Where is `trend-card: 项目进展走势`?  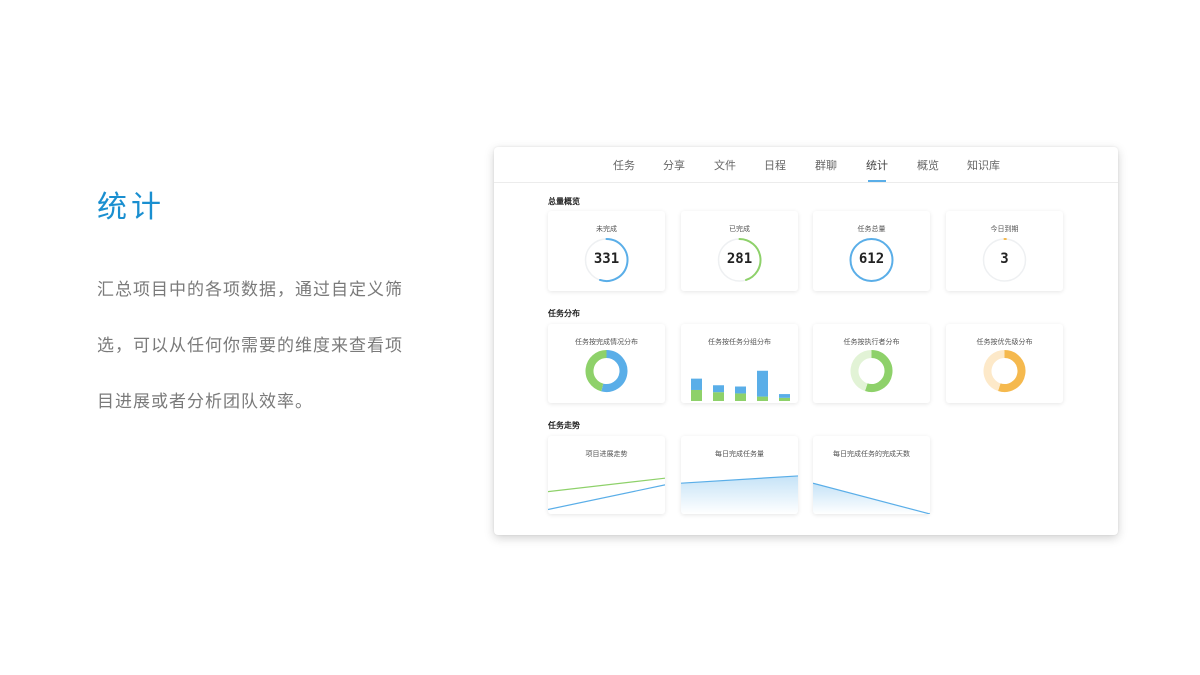
trend-card: 项目进展走势 is located at coordinates (606, 475).